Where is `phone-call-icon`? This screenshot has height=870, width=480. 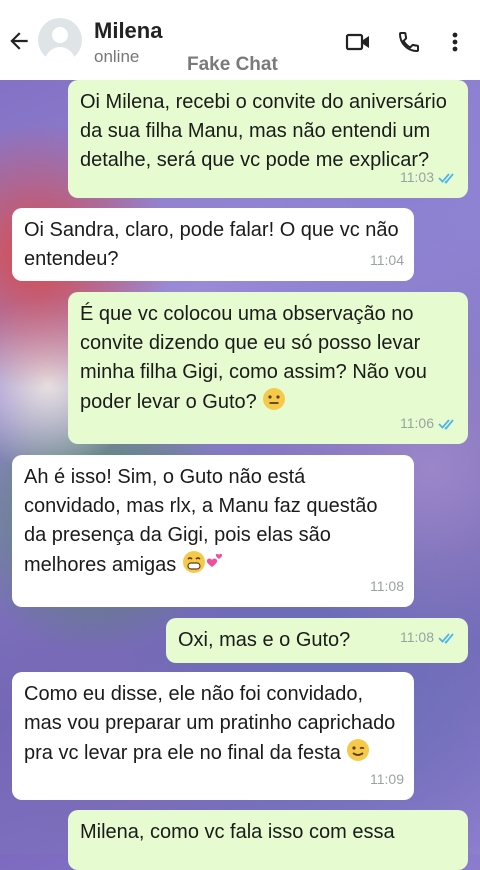 phone-call-icon is located at coordinates (409, 42).